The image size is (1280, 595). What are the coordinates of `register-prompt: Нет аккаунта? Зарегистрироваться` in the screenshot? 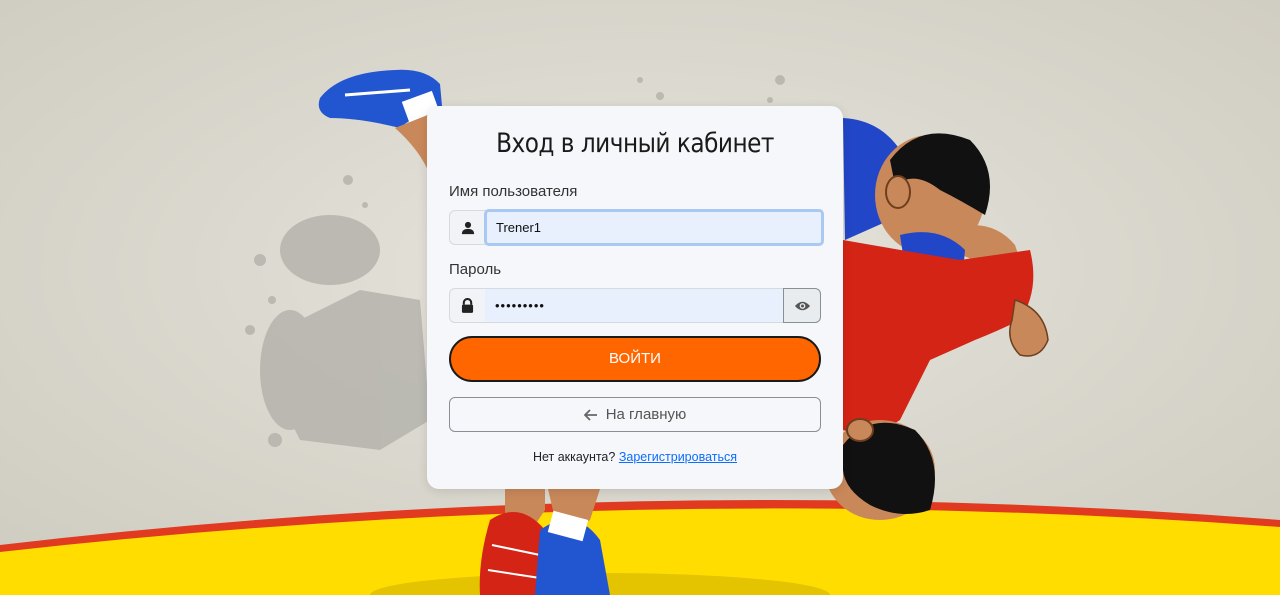 It's located at (635, 457).